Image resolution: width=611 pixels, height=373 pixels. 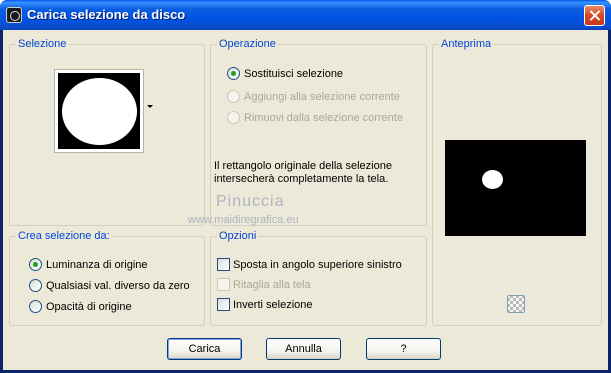 I want to click on radio-rimuovi: Rimuovi dalla selezione corrente, so click(x=315, y=117).